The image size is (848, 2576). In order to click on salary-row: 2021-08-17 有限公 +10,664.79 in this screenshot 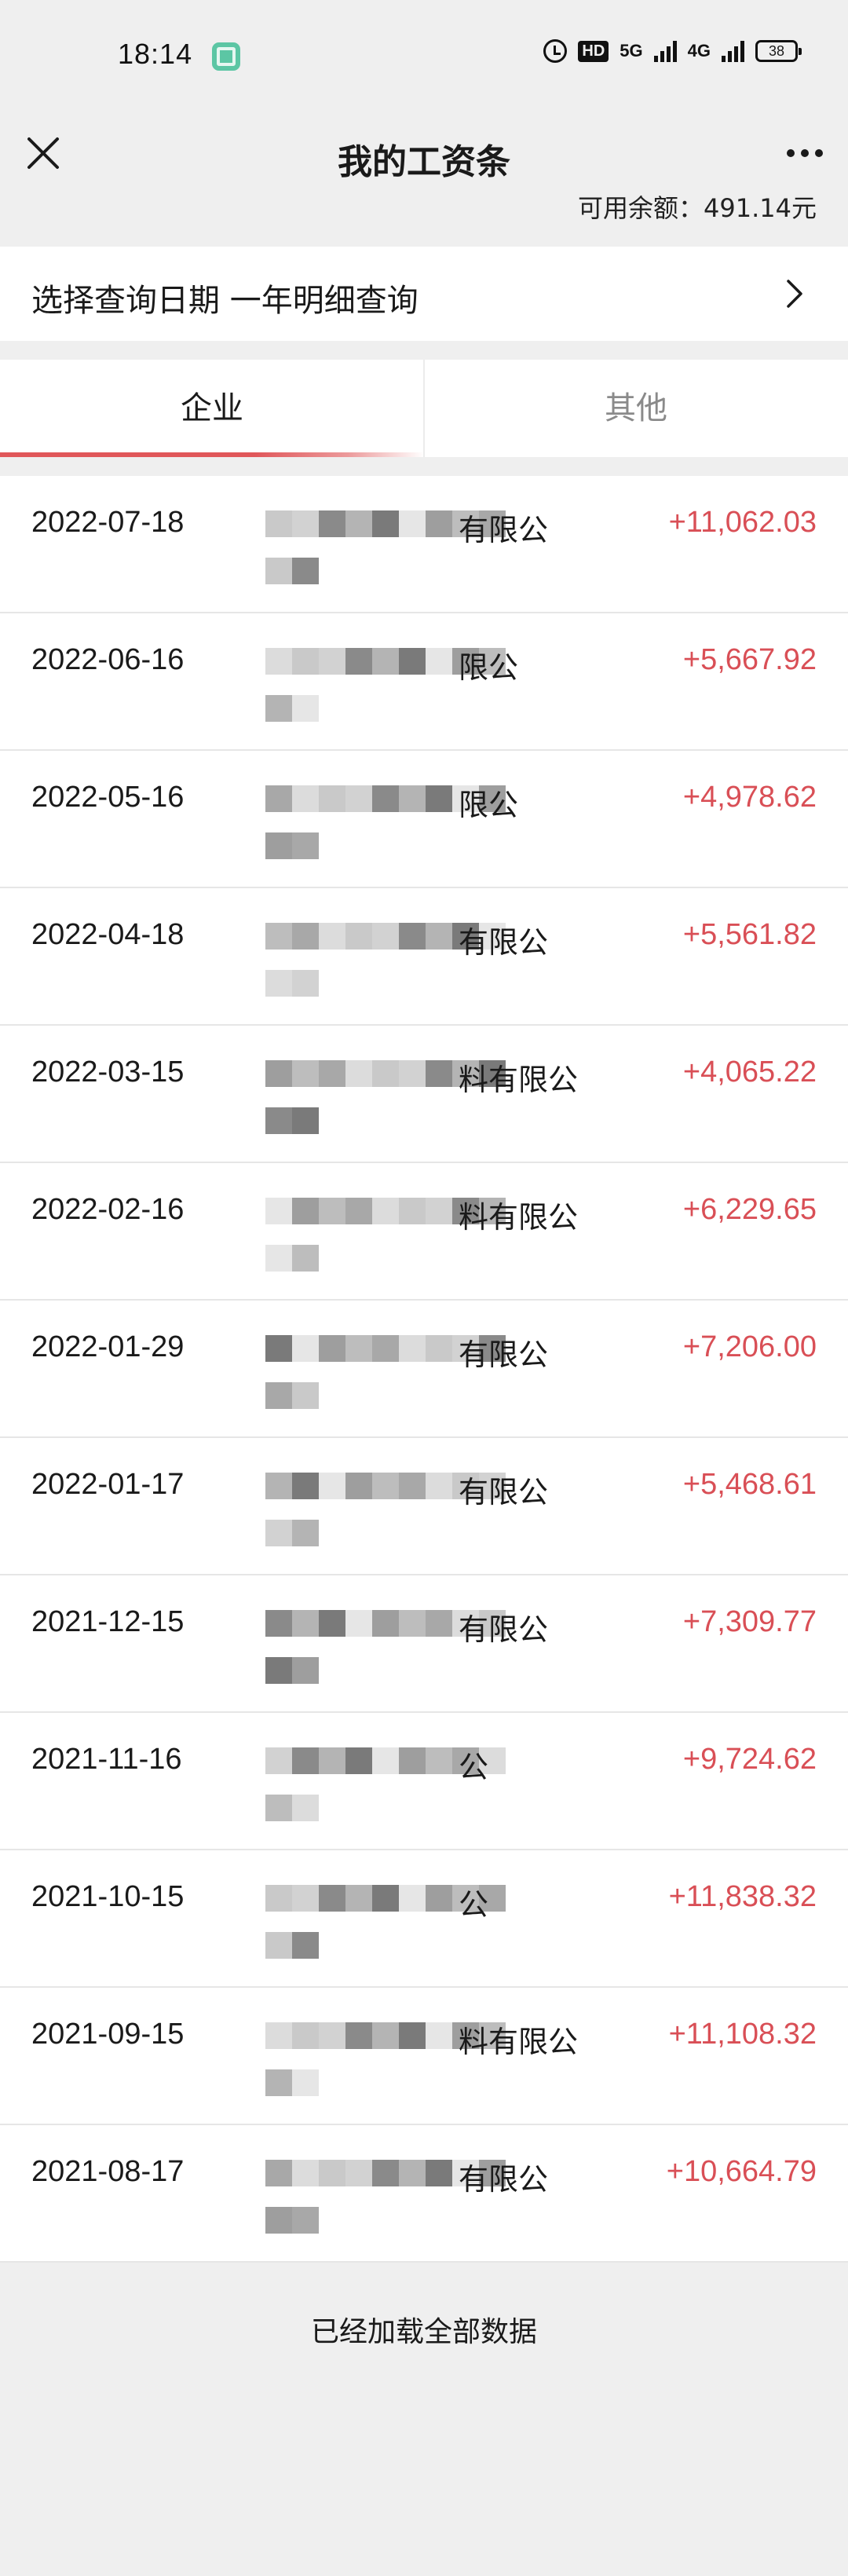, I will do `click(424, 2194)`.